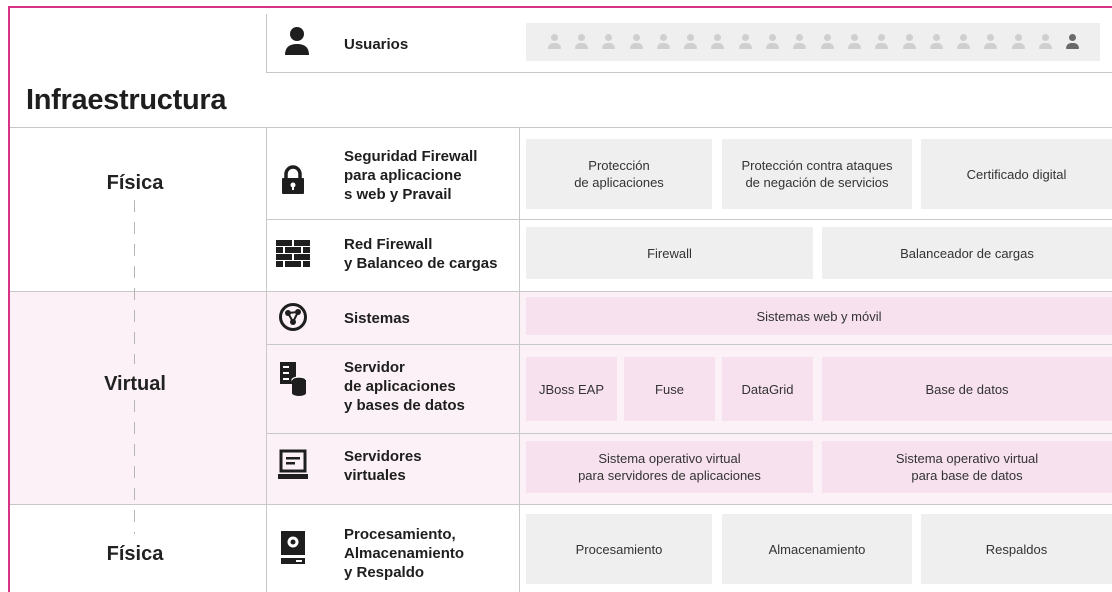  What do you see at coordinates (1016, 549) in the screenshot?
I see `box-respaldos: Respaldos` at bounding box center [1016, 549].